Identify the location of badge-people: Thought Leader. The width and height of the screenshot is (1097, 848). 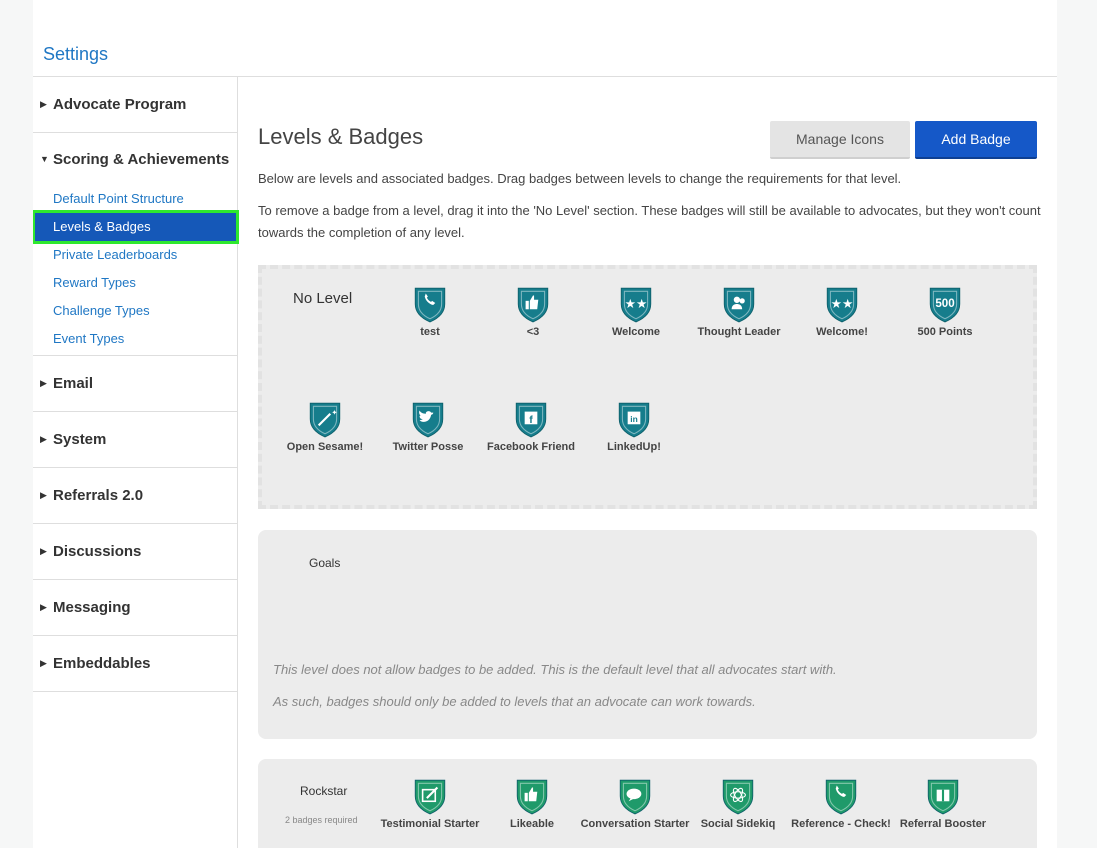
(739, 312).